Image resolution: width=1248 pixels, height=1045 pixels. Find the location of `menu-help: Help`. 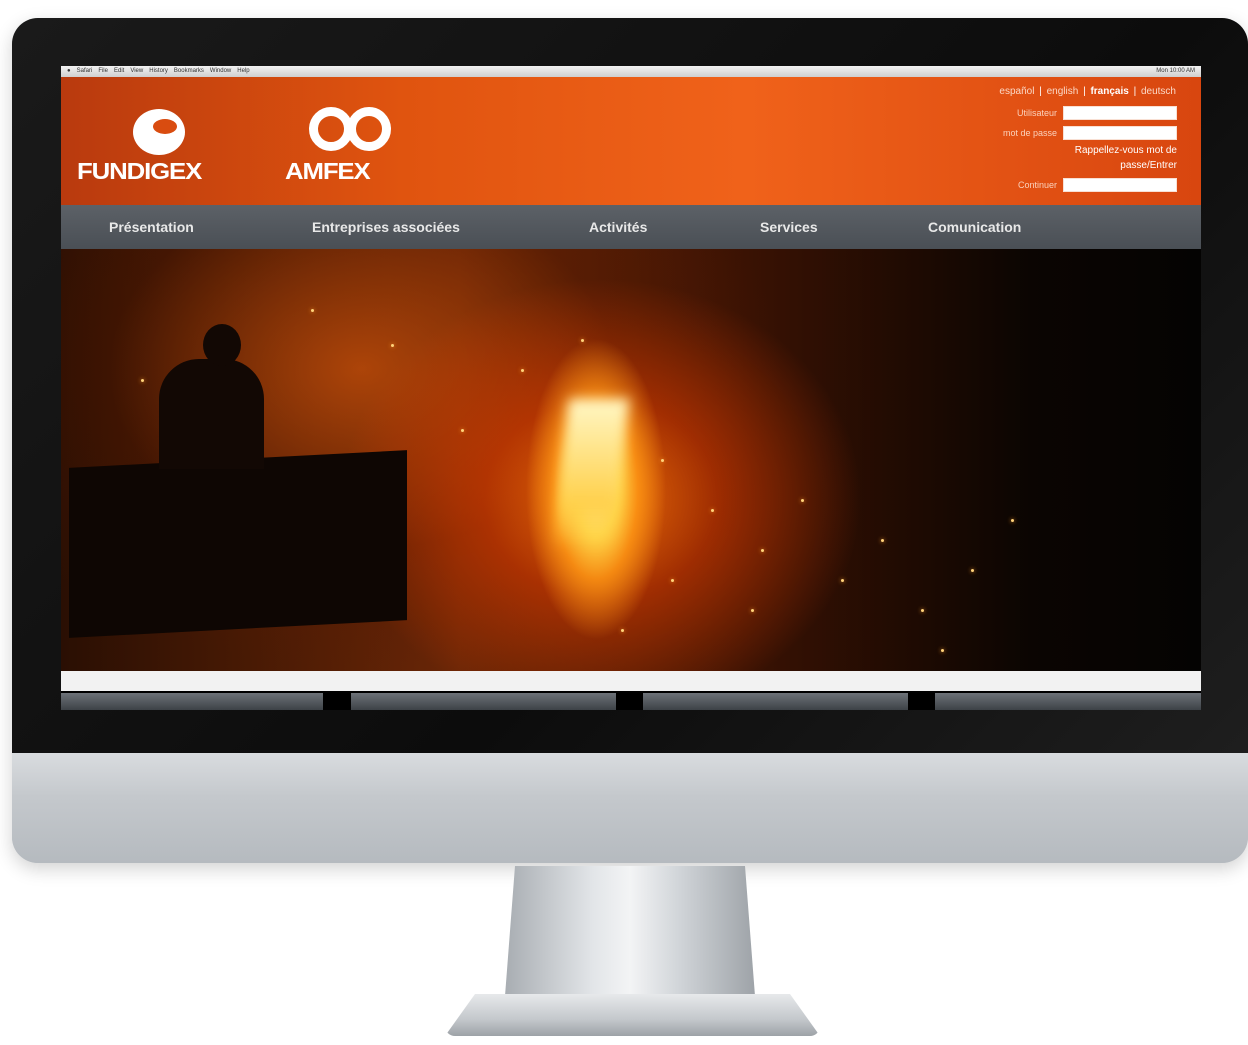

menu-help: Help is located at coordinates (243, 71).